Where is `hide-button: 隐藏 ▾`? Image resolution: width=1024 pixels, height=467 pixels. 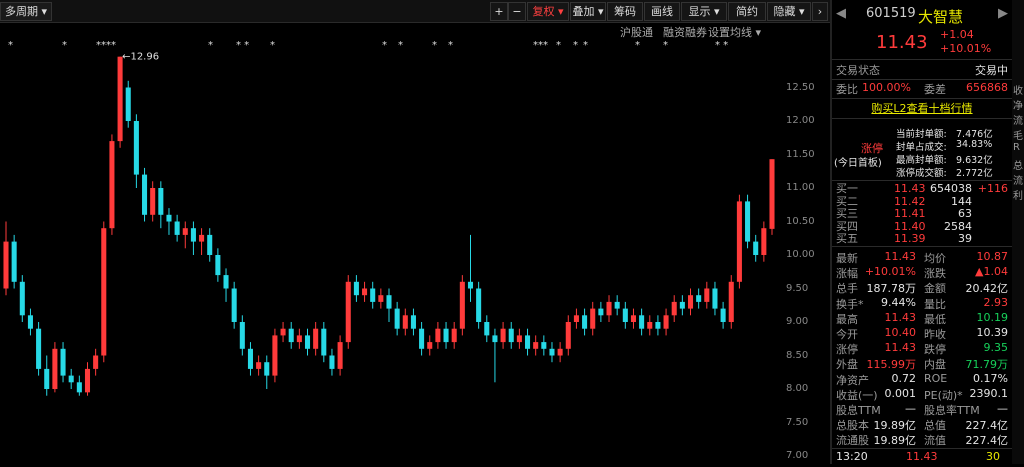 hide-button: 隐藏 ▾ is located at coordinates (789, 11).